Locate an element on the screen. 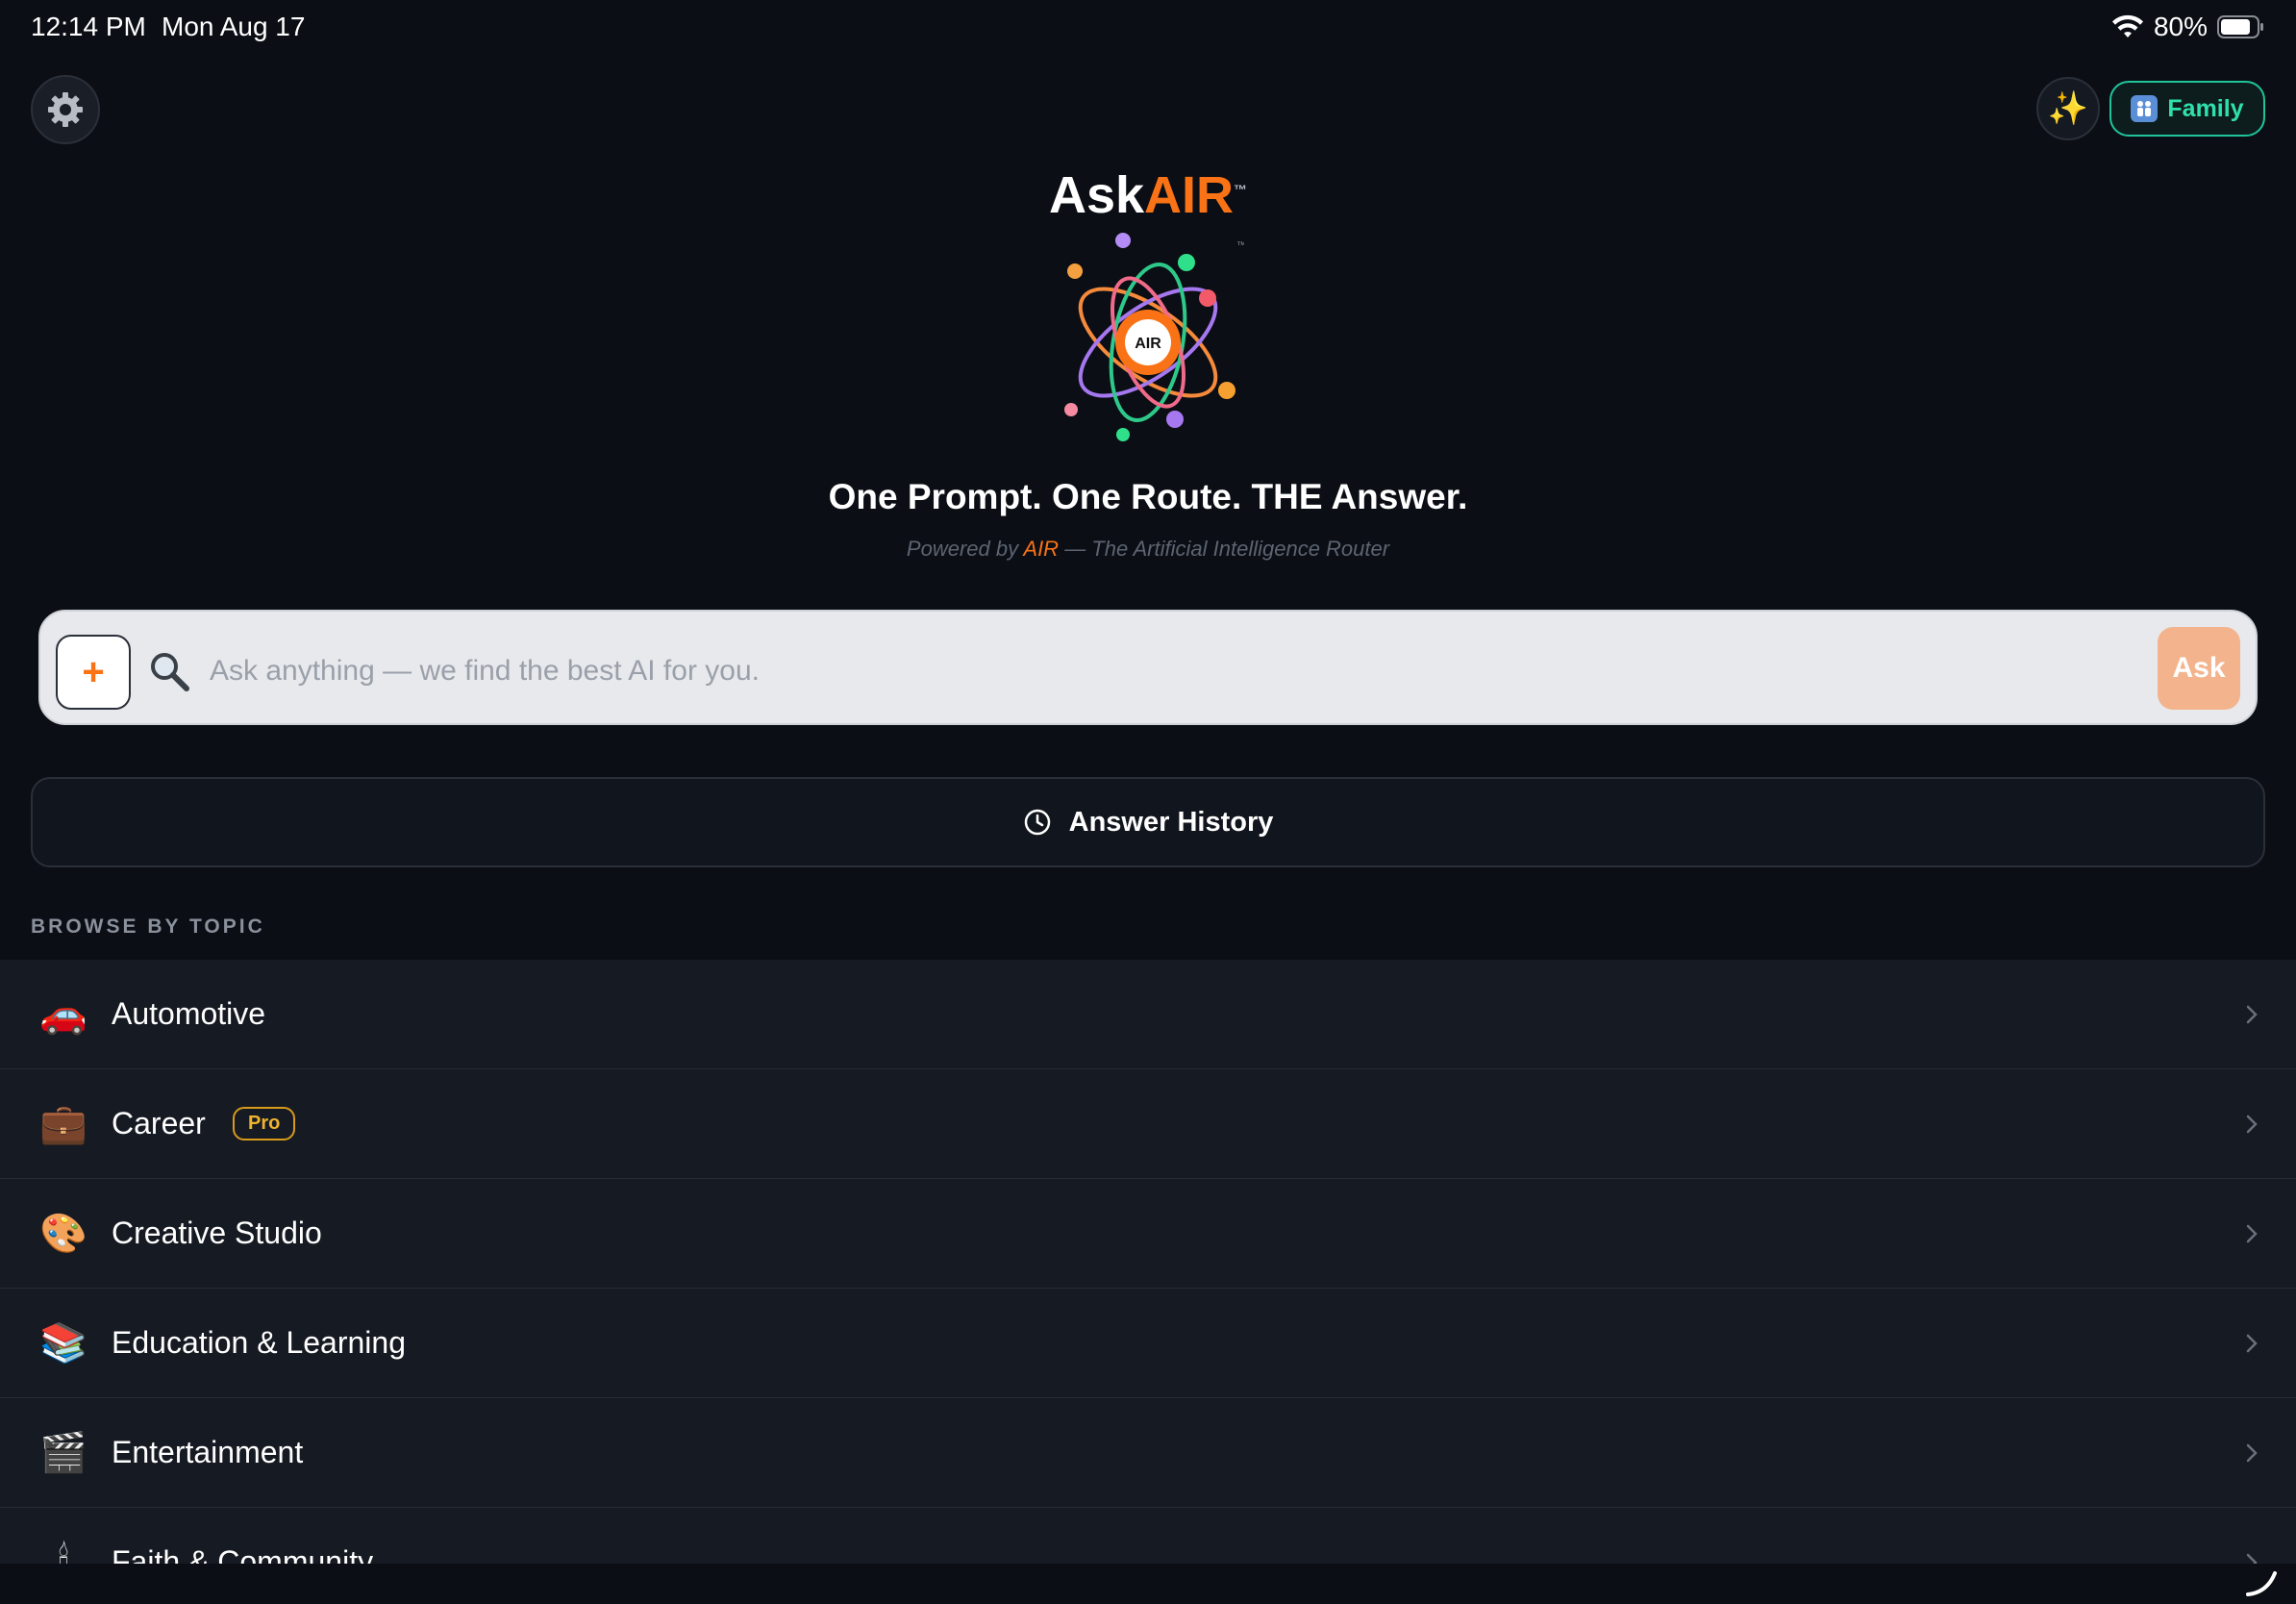  pro-badge: Pro is located at coordinates (264, 1123).